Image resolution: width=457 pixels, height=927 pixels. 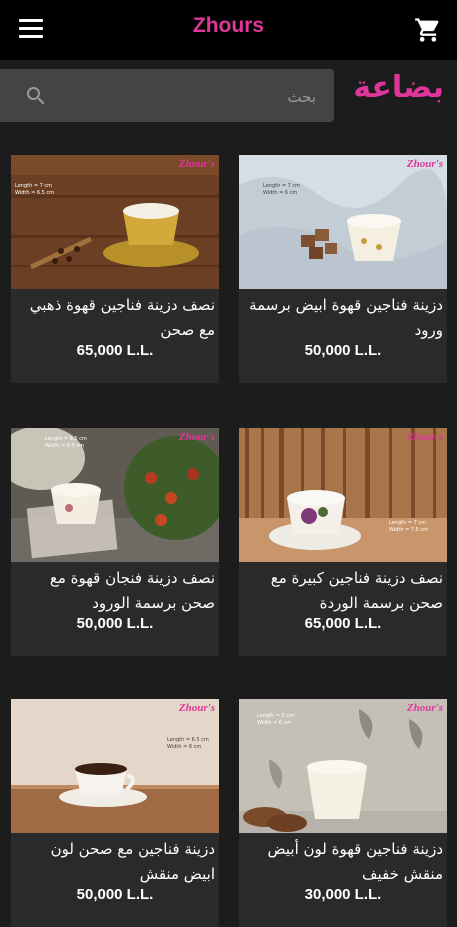 What do you see at coordinates (115, 495) in the screenshot?
I see `product-image: Zhour's Length = 6.5 cm Width = 6.5 cm` at bounding box center [115, 495].